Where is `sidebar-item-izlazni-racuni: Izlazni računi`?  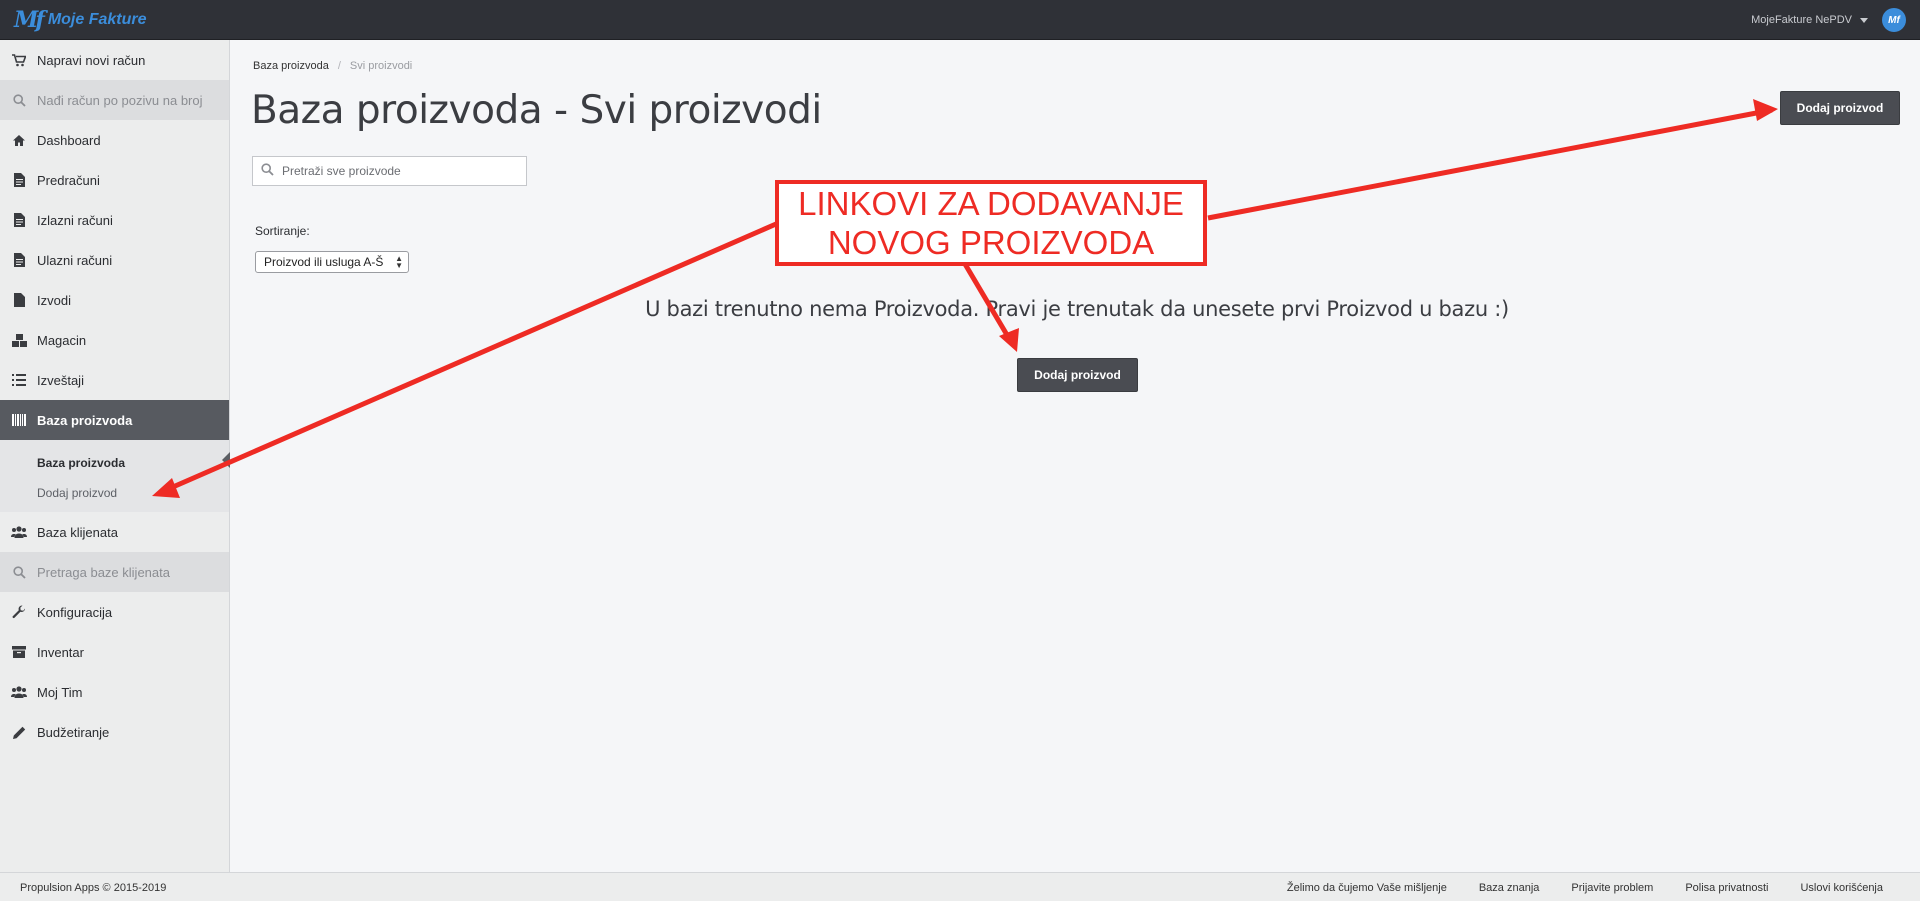 sidebar-item-izlazni-racuni: Izlazni računi is located at coordinates (114, 220).